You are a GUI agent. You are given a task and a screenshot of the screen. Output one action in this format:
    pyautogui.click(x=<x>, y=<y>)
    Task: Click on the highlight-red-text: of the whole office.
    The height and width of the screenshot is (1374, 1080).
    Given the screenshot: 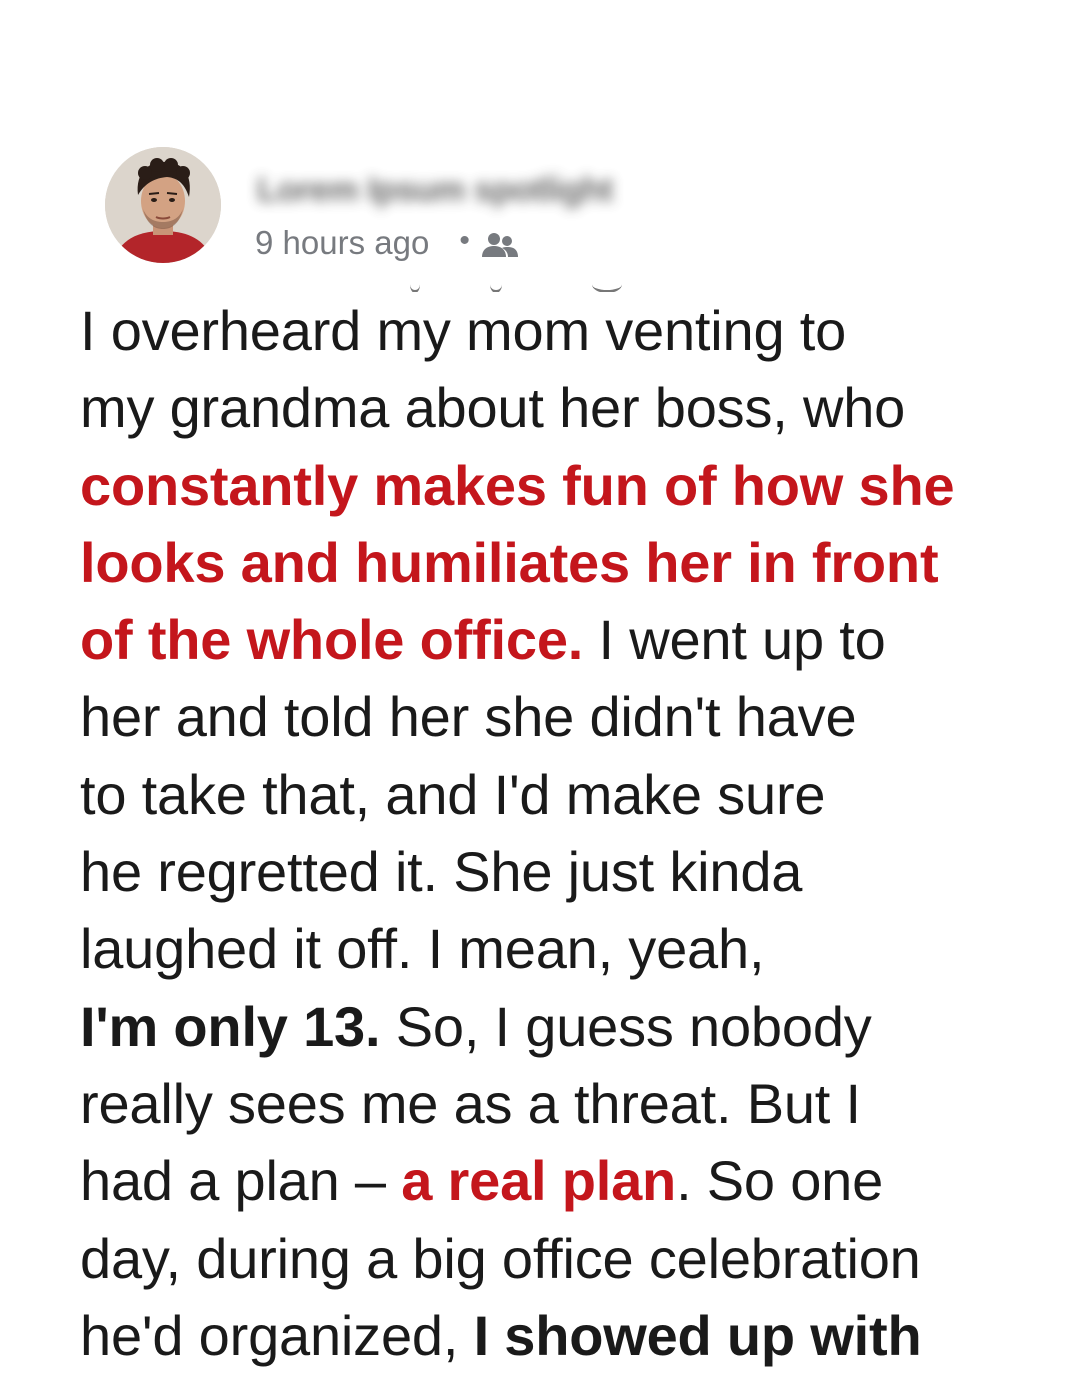 What is the action you would take?
    pyautogui.click(x=332, y=640)
    